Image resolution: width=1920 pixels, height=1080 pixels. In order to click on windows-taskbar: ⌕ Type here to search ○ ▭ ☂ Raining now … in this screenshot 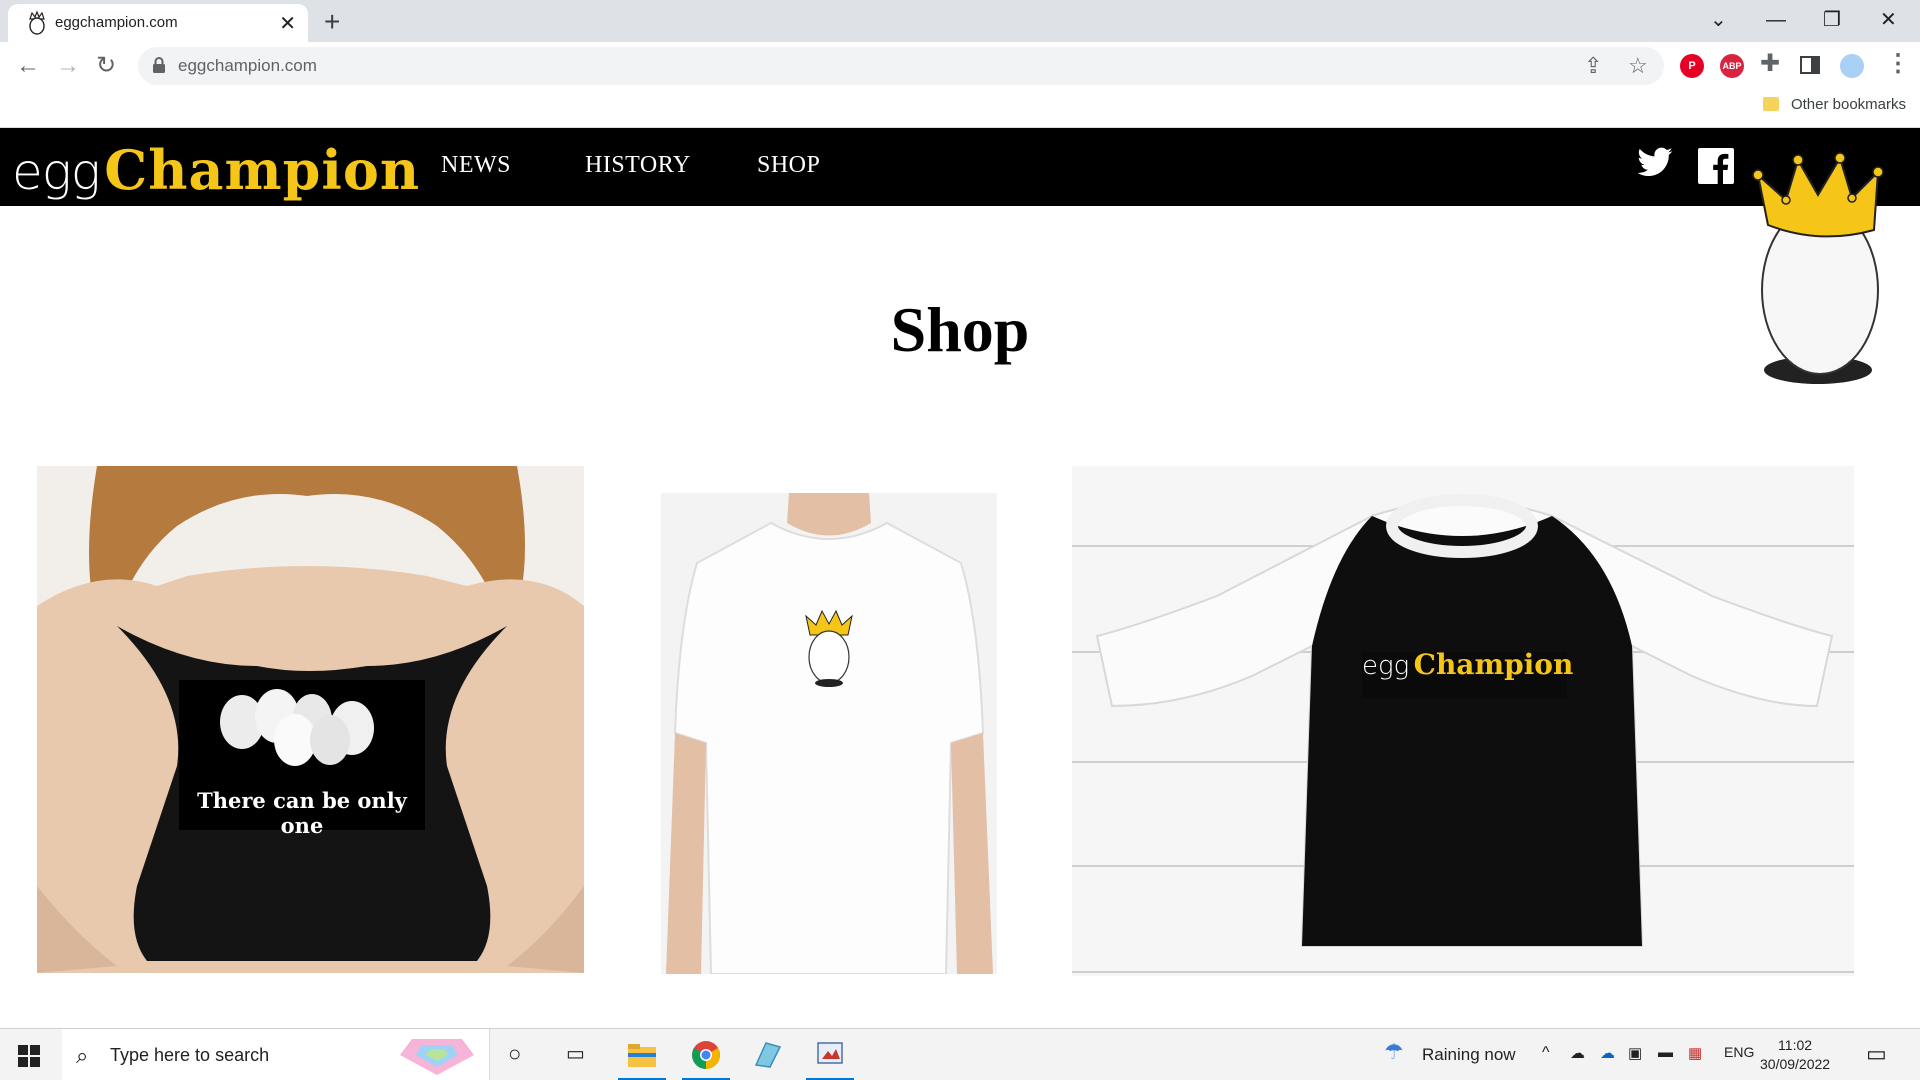, I will do `click(960, 1054)`.